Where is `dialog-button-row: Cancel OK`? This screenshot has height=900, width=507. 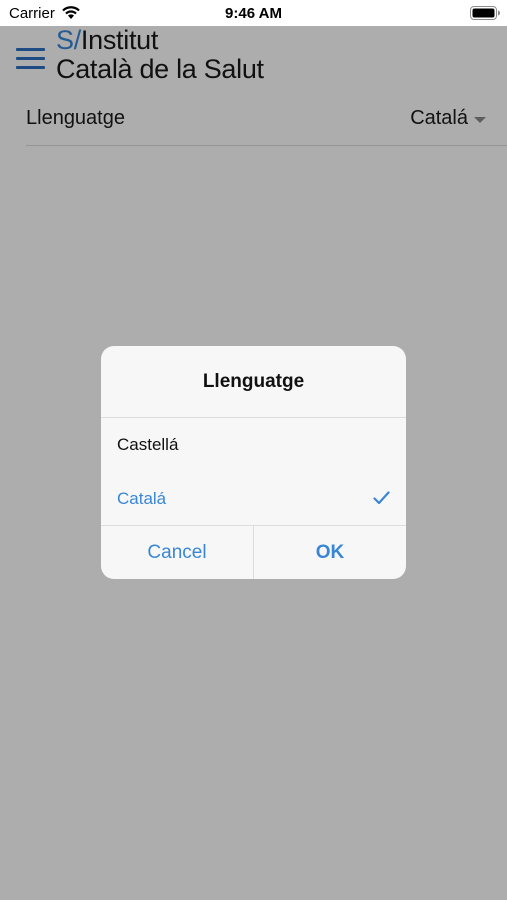
dialog-button-row: Cancel OK is located at coordinates (253, 552).